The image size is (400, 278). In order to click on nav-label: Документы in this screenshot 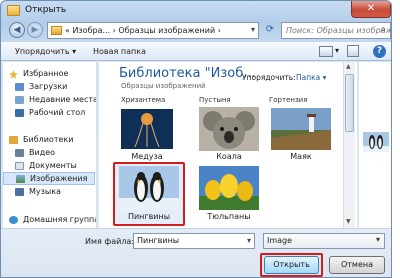, I will do `click(53, 165)`.